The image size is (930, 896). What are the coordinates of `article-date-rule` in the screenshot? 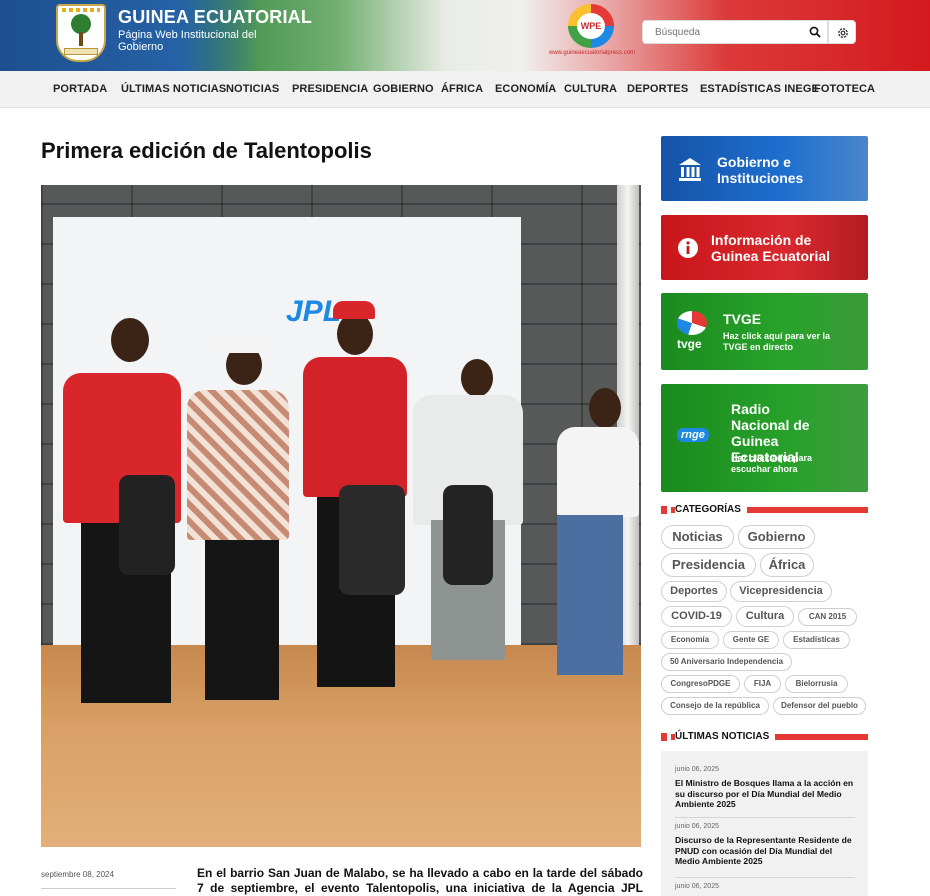 It's located at (108, 888).